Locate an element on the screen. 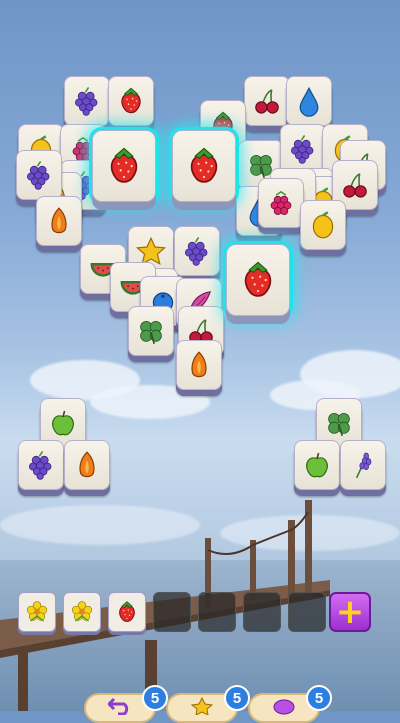 The height and width of the screenshot is (723, 400). plus-icon: + is located at coordinates (350, 612).